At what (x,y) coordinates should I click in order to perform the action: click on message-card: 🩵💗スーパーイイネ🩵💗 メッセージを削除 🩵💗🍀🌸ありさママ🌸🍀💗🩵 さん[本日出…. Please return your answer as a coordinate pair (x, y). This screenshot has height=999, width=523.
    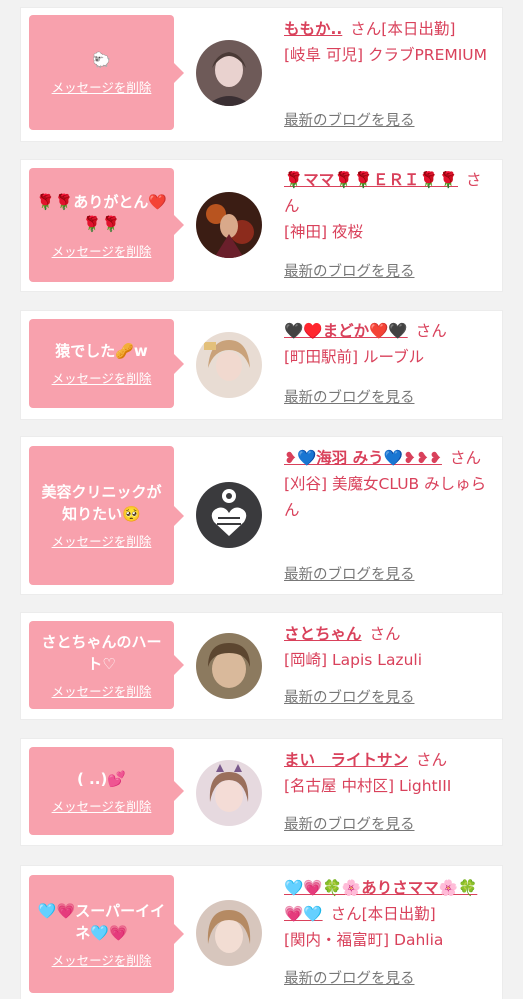
    Looking at the image, I should click on (261, 932).